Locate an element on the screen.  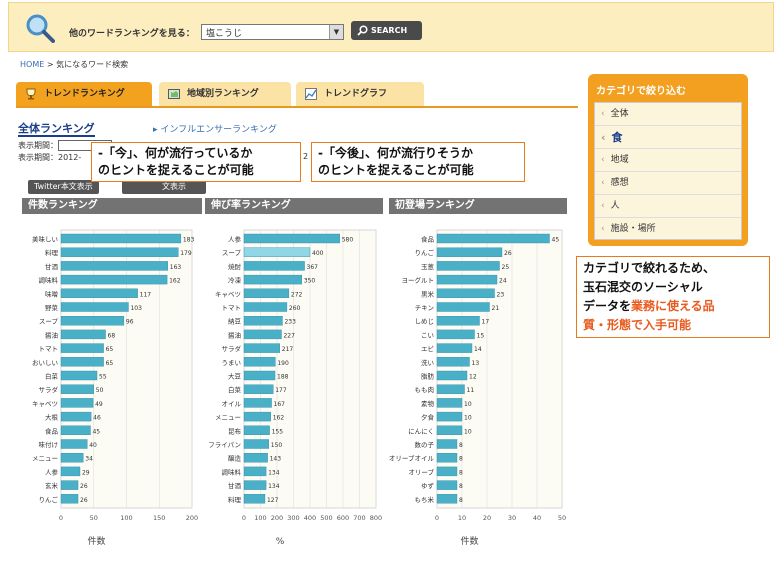
category-label: こい is located at coordinates (427, 335).